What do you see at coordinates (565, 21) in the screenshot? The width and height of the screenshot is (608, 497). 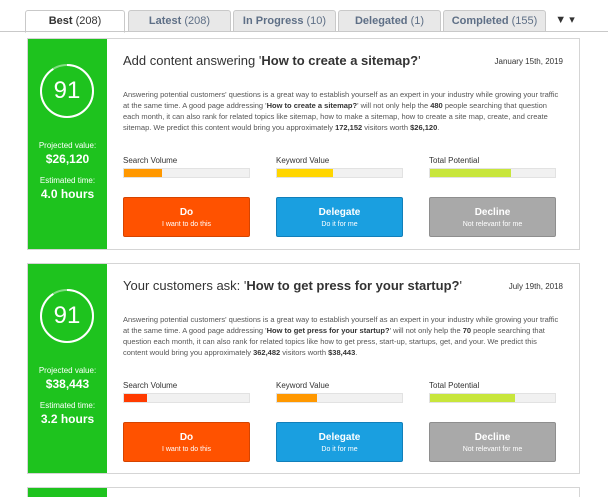 I see `filter-dropdown-icon: ▼ ▾` at bounding box center [565, 21].